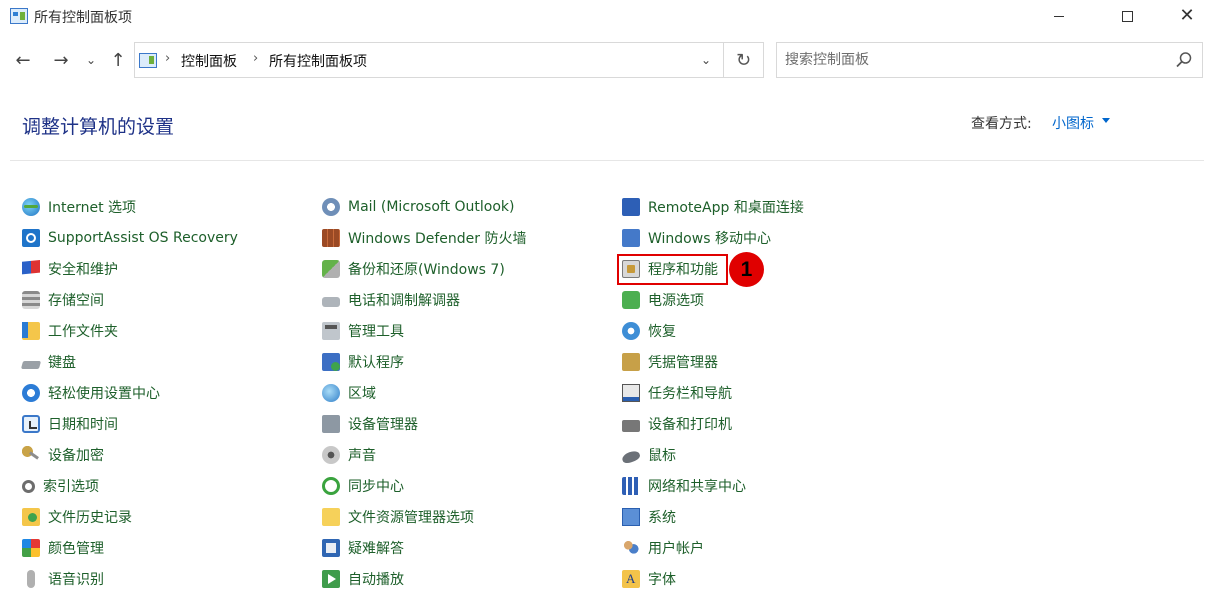 The image size is (1212, 614). I want to click on item-label: 语音识别, so click(76, 579).